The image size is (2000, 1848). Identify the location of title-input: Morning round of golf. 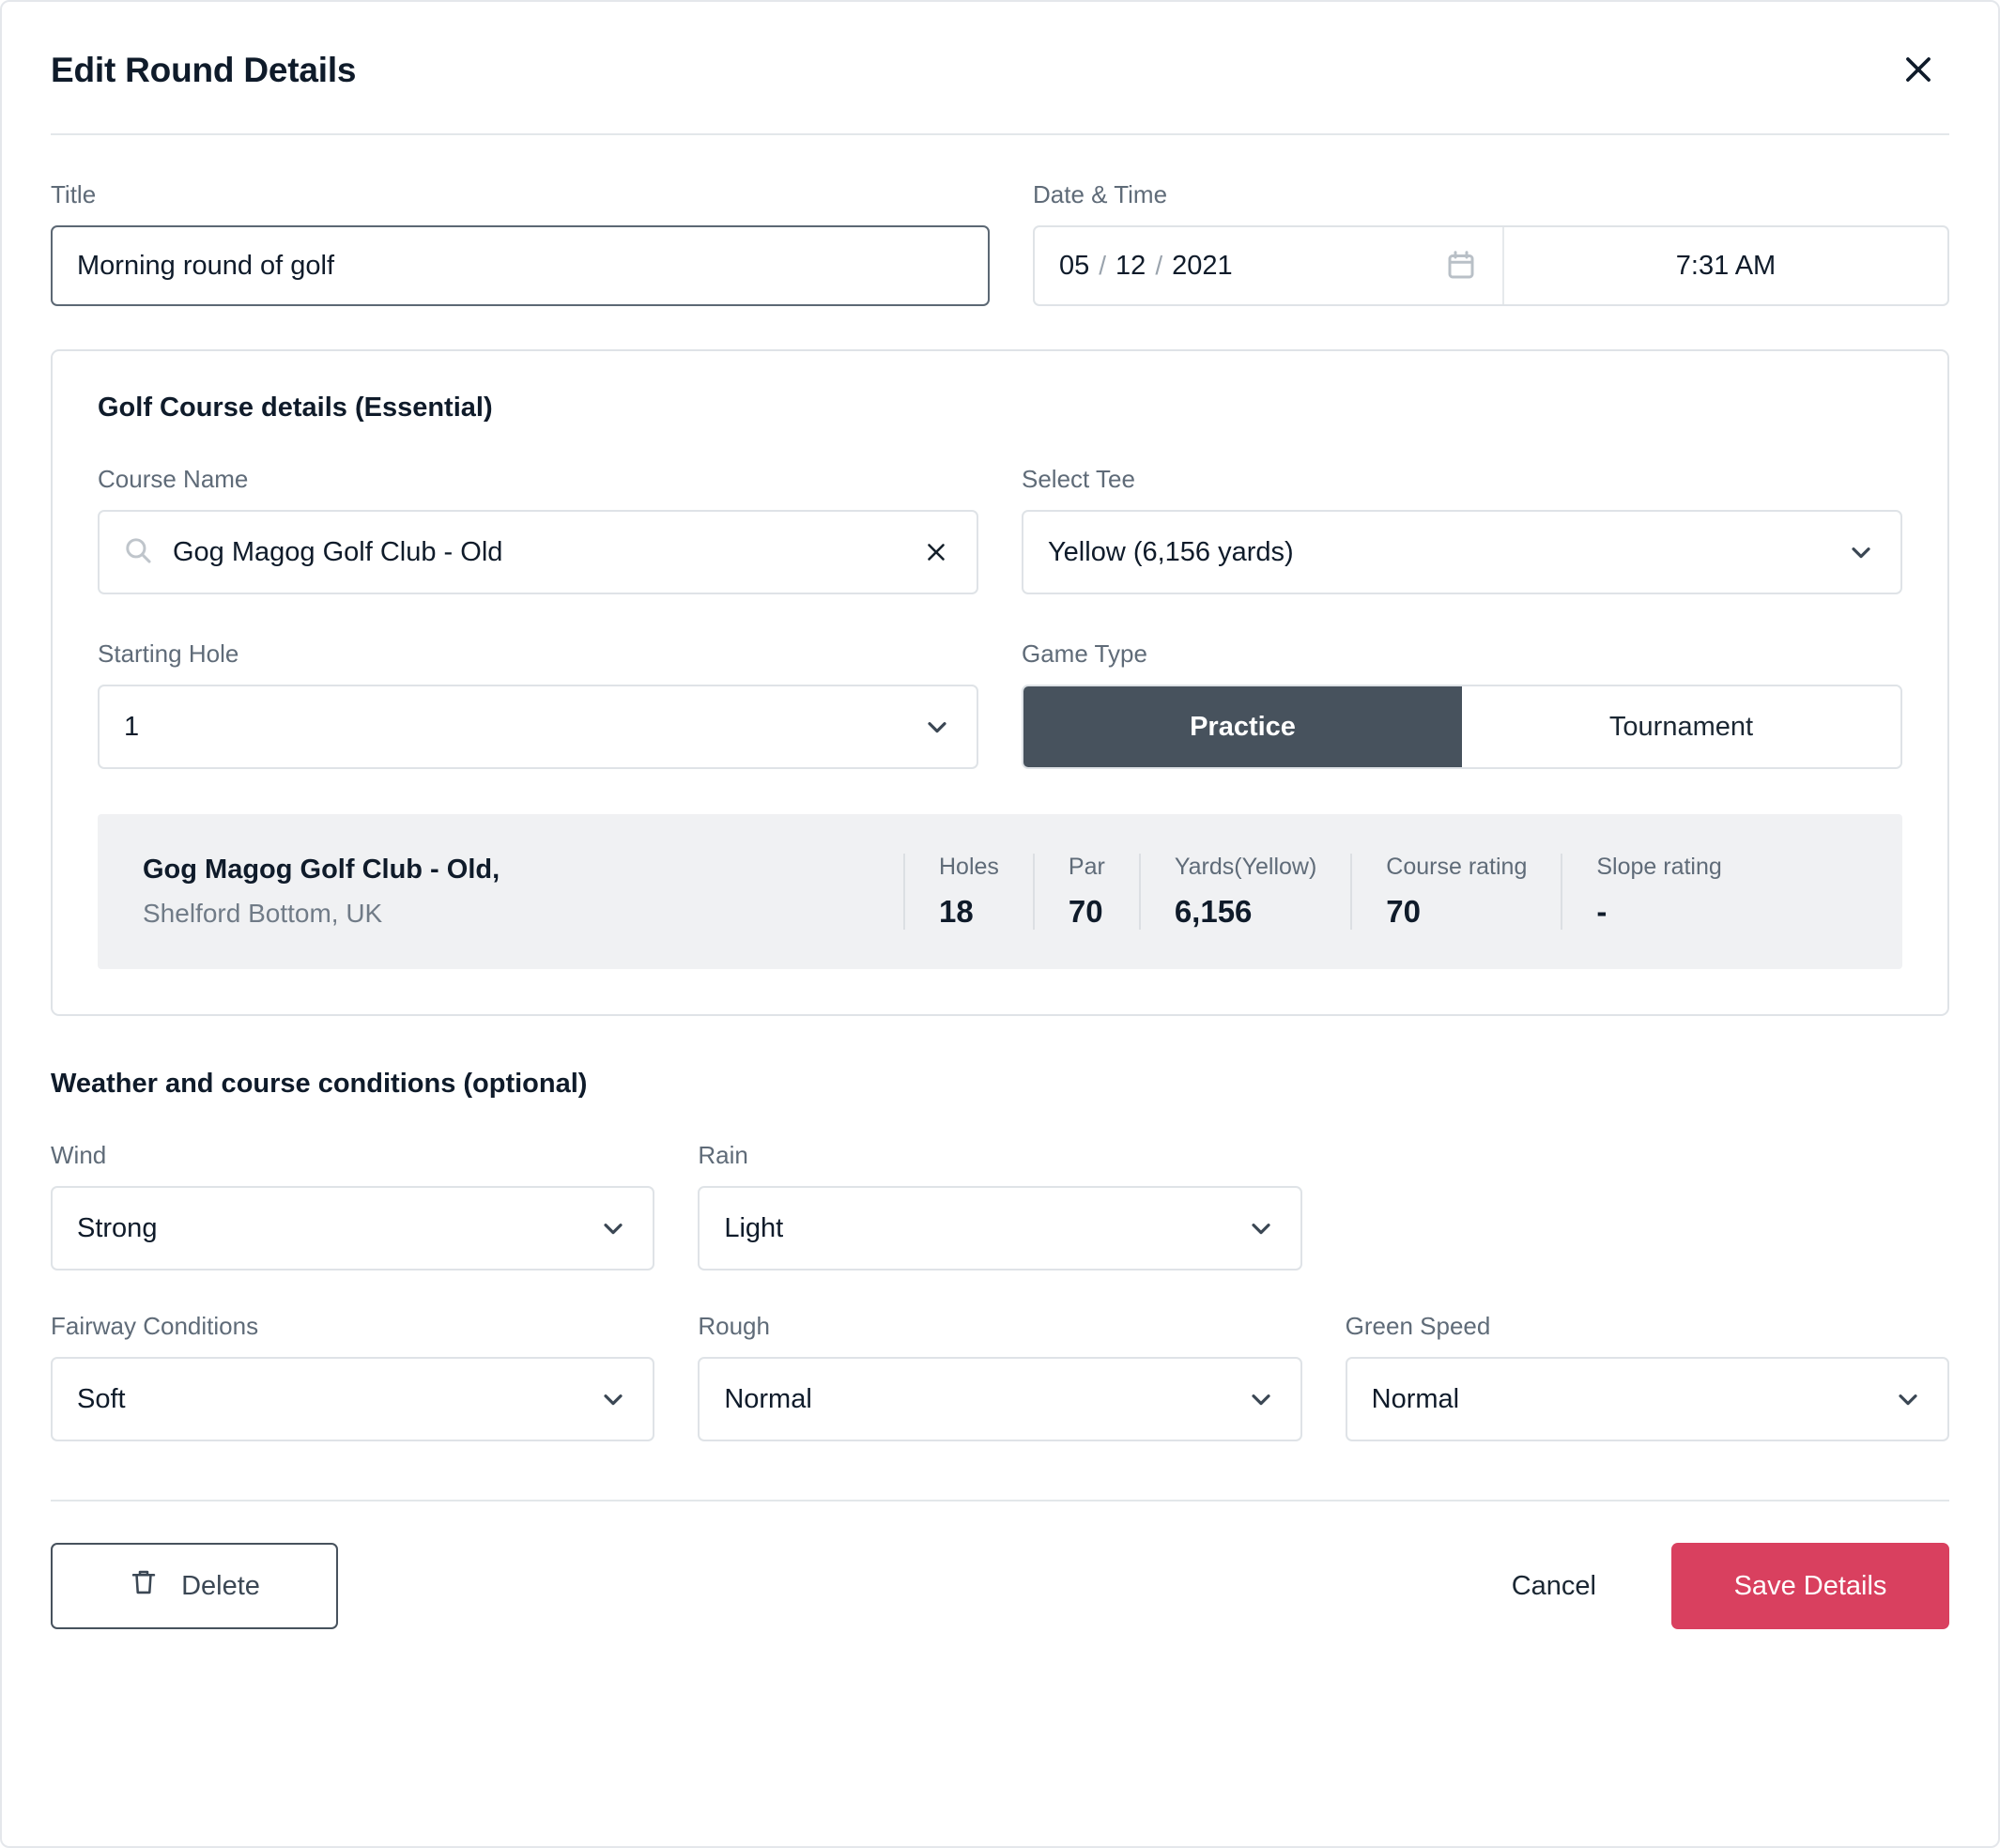
(520, 265).